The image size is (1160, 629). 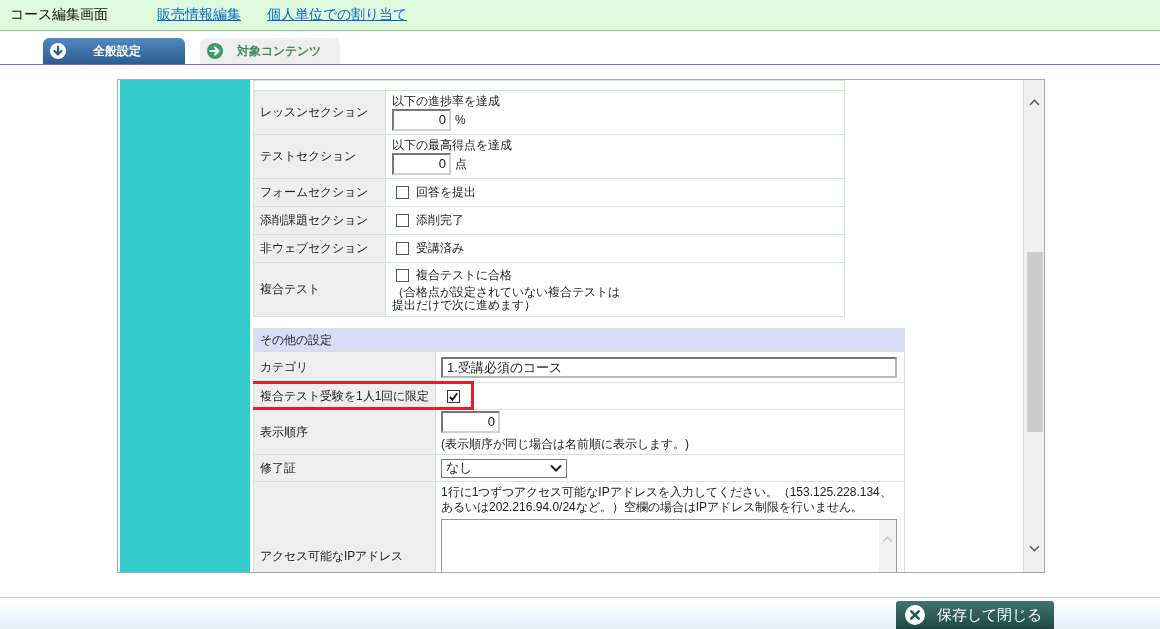 What do you see at coordinates (199, 15) in the screenshot?
I see `header-link: 販売情報編集` at bounding box center [199, 15].